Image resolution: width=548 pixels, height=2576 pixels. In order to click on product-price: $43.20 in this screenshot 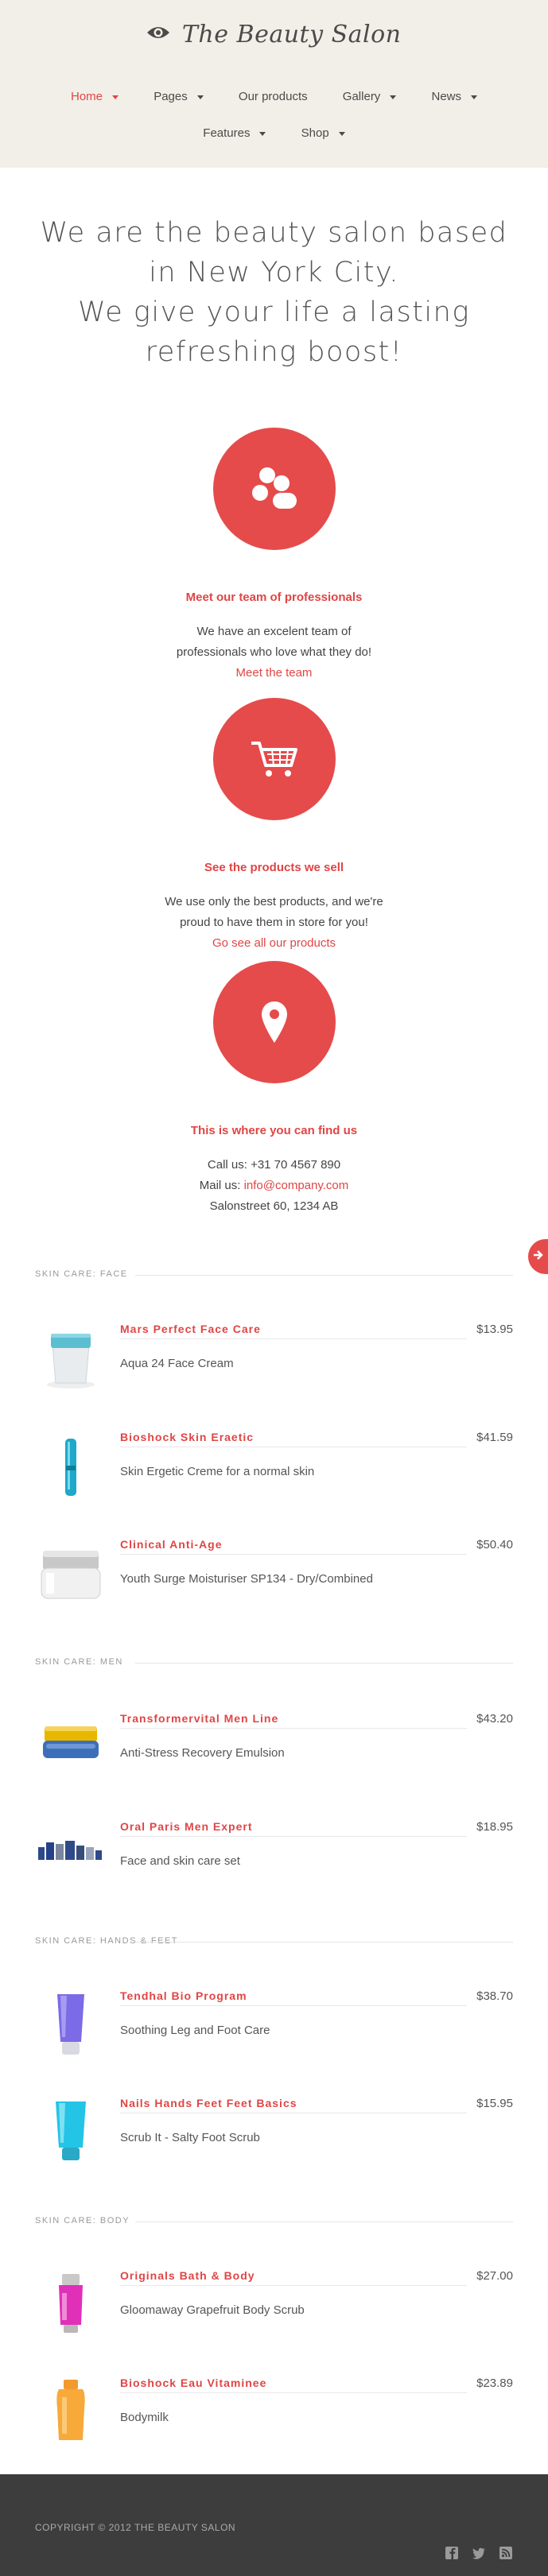, I will do `click(494, 1719)`.